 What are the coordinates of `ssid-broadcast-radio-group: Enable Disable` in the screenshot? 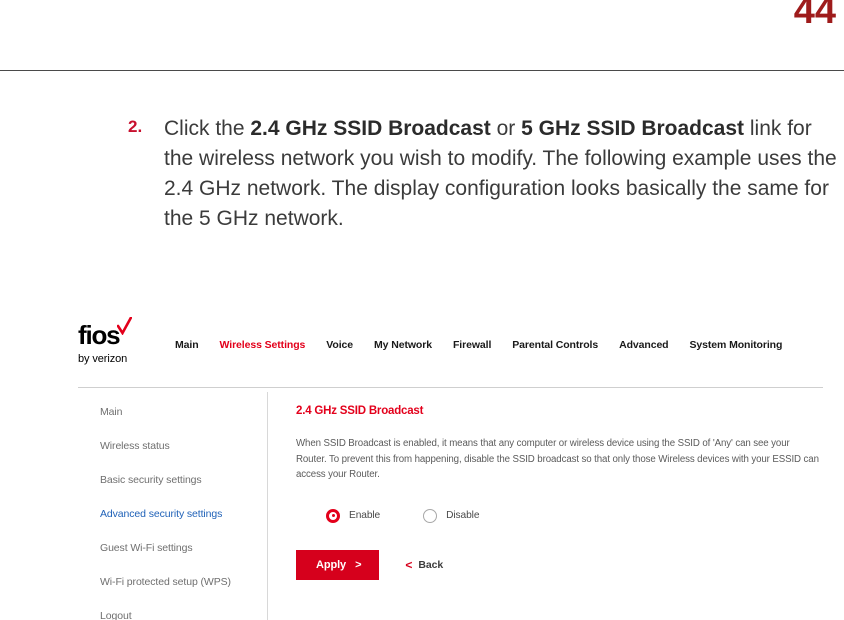 It's located at (570, 515).